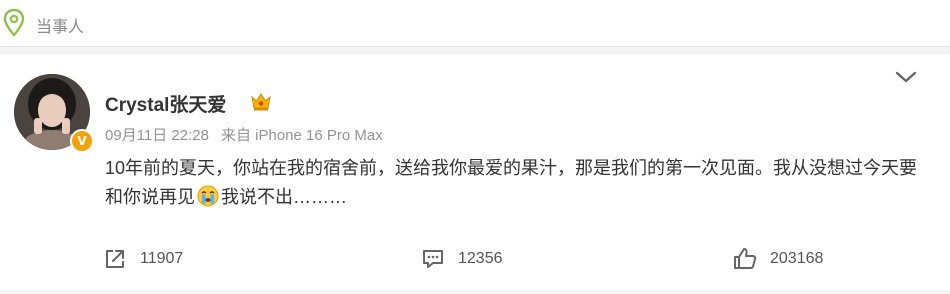 The width and height of the screenshot is (950, 294). Describe the element at coordinates (165, 103) in the screenshot. I see `username: Crystal张天爱` at that location.